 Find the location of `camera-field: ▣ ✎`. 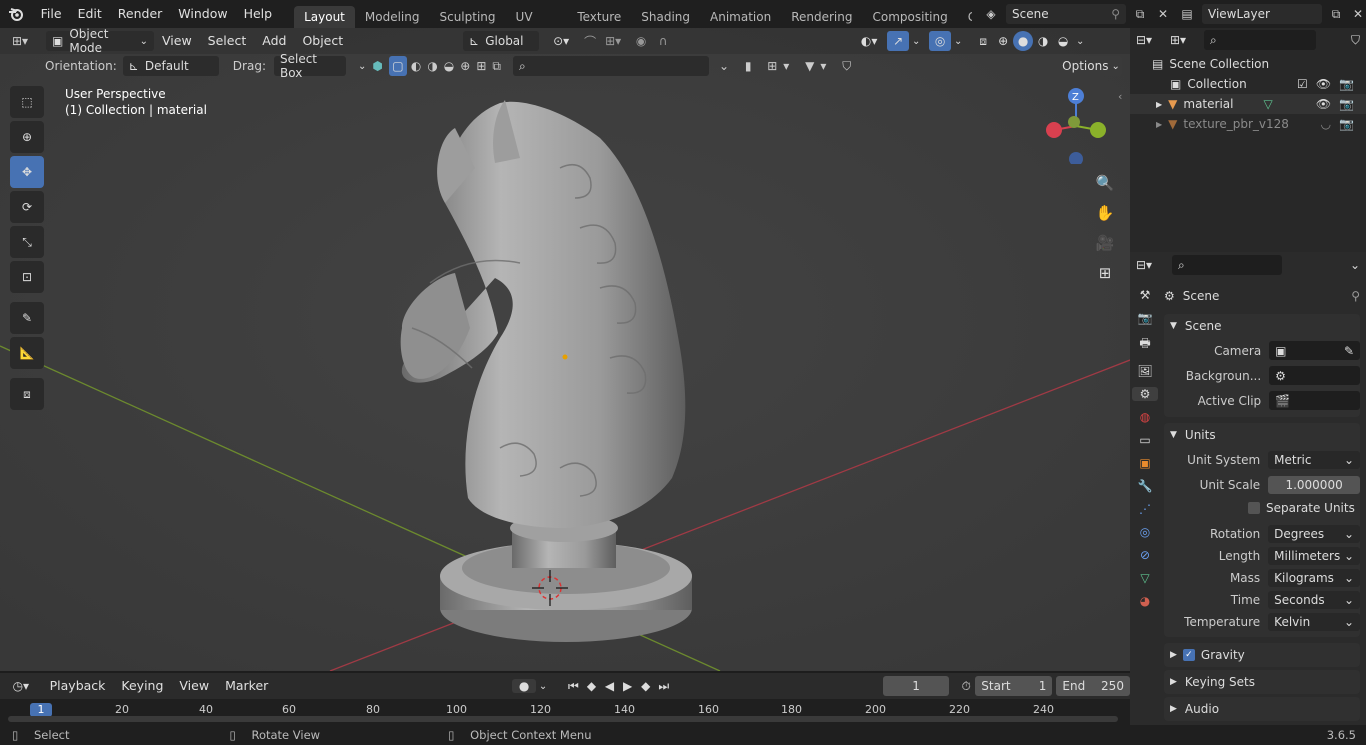

camera-field: ▣ ✎ is located at coordinates (1314, 350).